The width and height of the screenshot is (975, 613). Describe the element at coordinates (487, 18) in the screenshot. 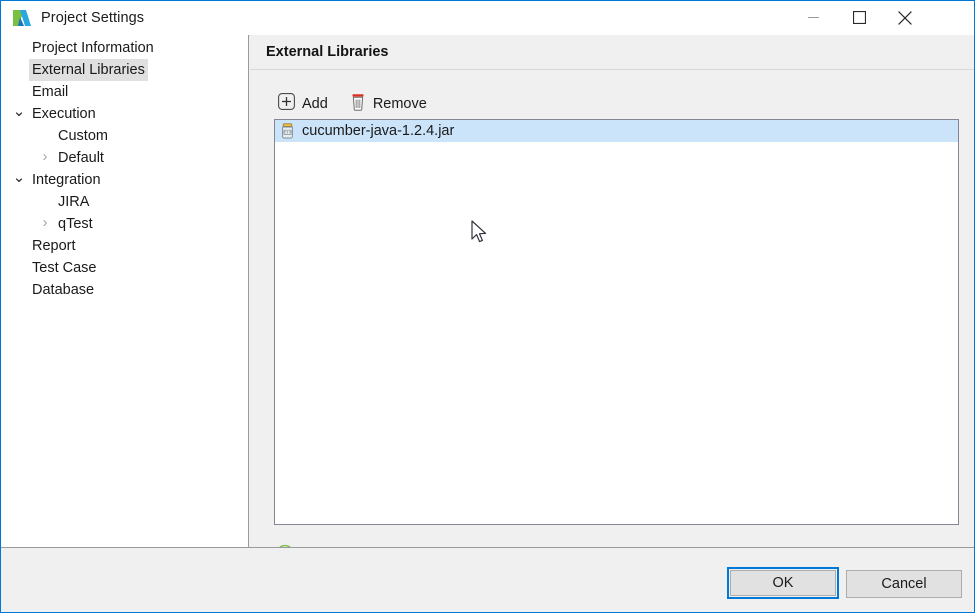

I see `title-bar: Project Settings` at that location.